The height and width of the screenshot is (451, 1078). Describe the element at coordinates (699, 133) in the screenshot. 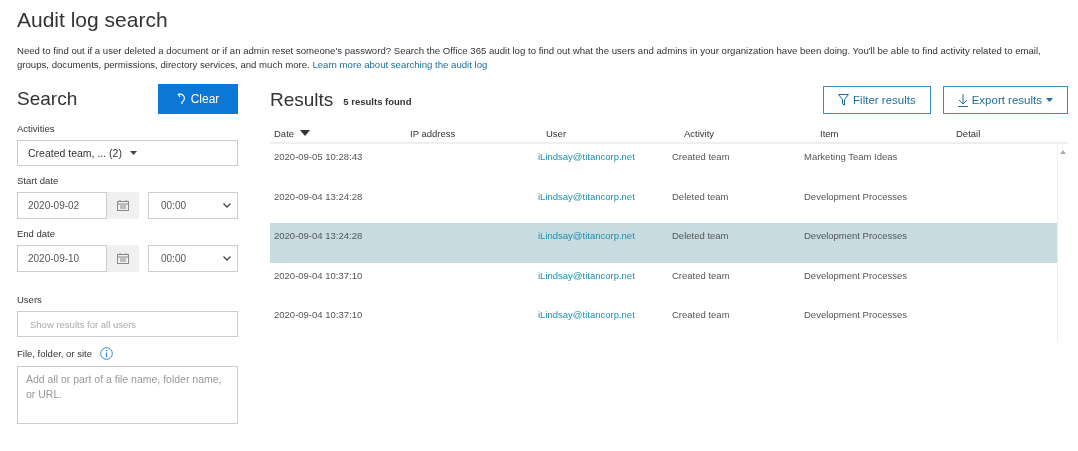

I see `column-header: Activity` at that location.